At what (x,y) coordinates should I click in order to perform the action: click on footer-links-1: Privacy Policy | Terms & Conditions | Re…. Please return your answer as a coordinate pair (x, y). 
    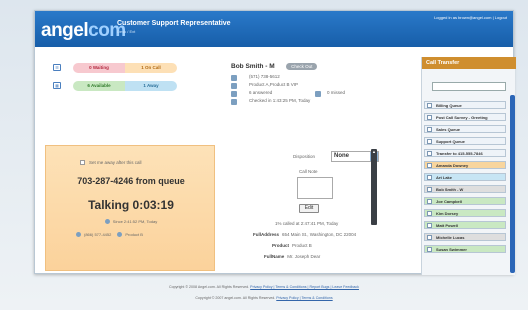
    Looking at the image, I should click on (304, 287).